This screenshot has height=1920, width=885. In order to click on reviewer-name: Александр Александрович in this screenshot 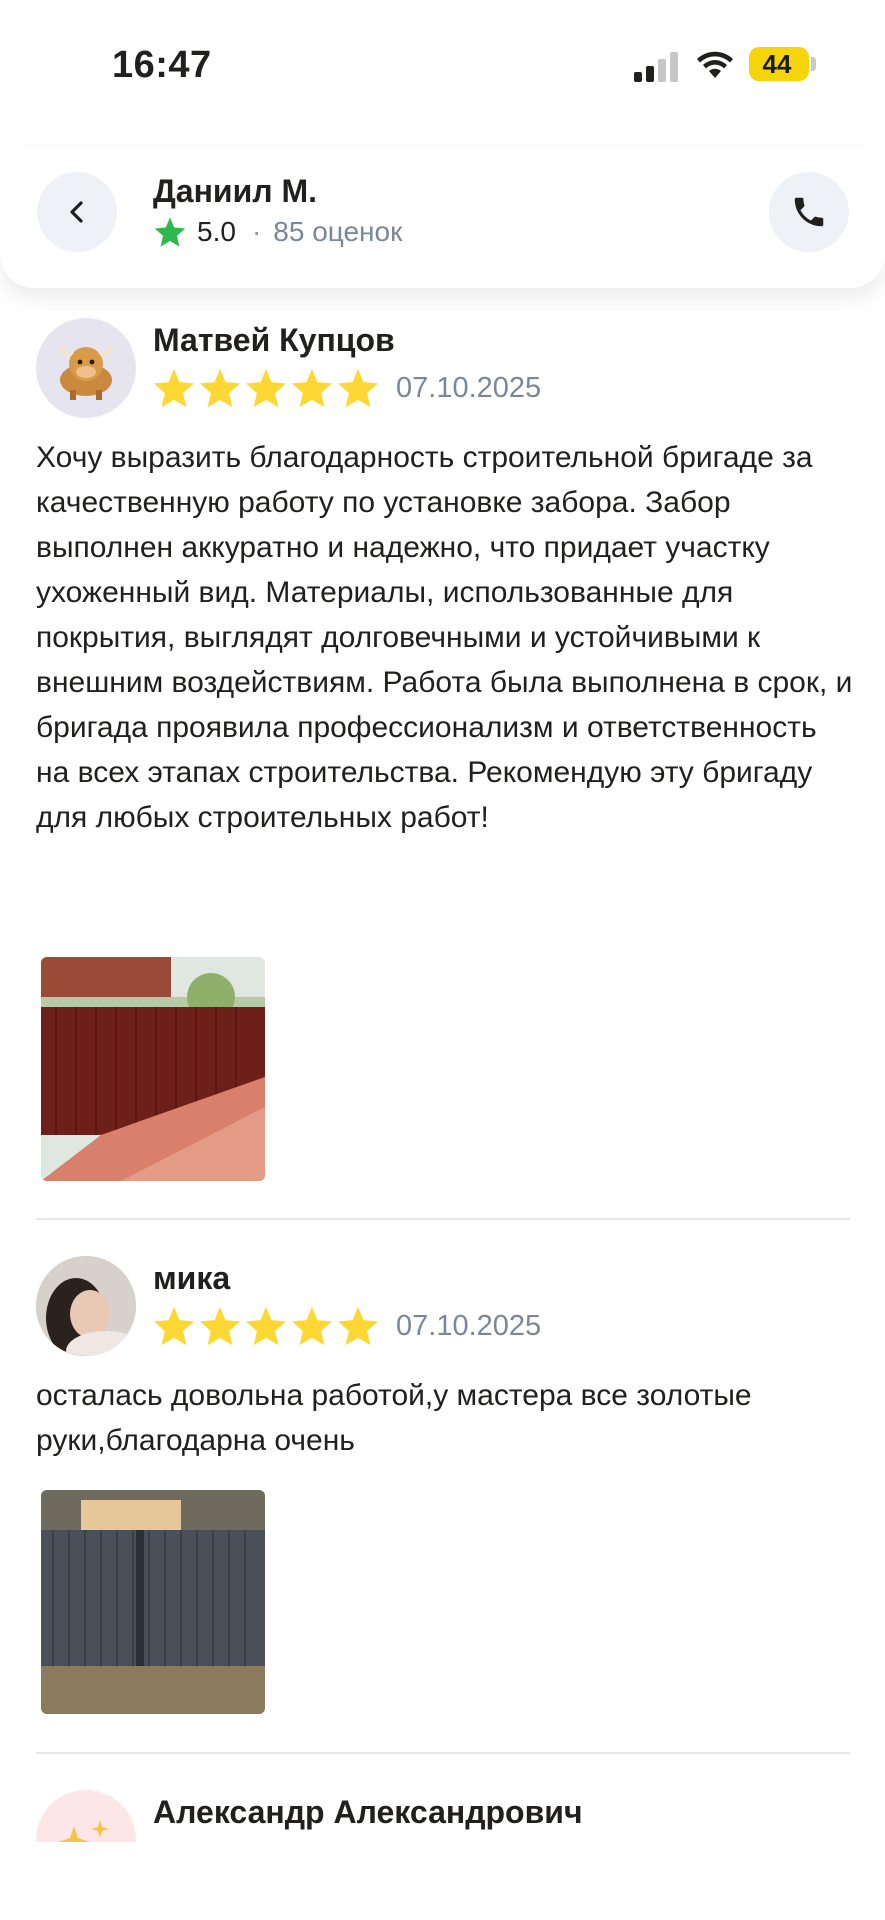, I will do `click(368, 1812)`.